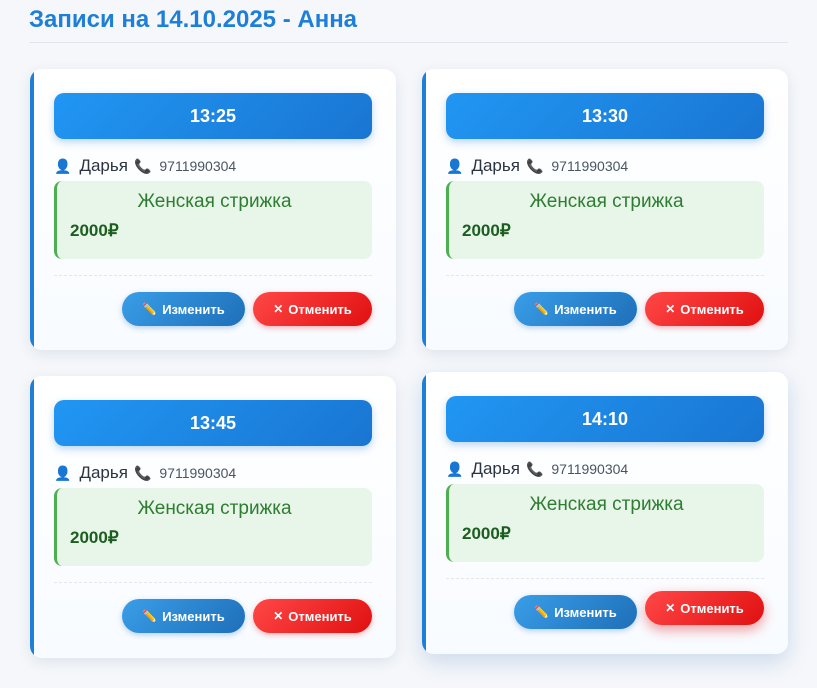 This screenshot has height=688, width=817. I want to click on appointment-time: 14:10, so click(605, 419).